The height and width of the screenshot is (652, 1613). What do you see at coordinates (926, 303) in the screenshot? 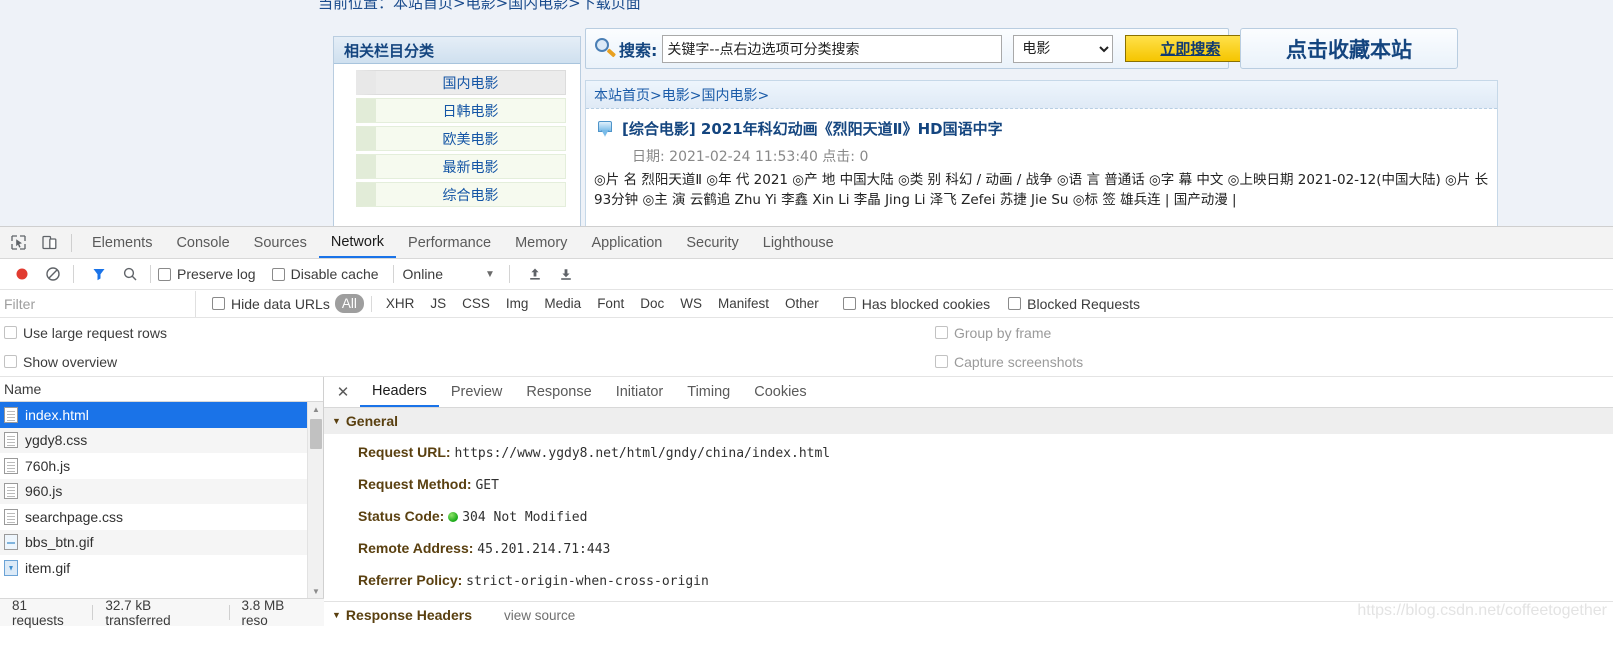
I see `has-blocked-cookies-label: Has blocked cookies` at bounding box center [926, 303].